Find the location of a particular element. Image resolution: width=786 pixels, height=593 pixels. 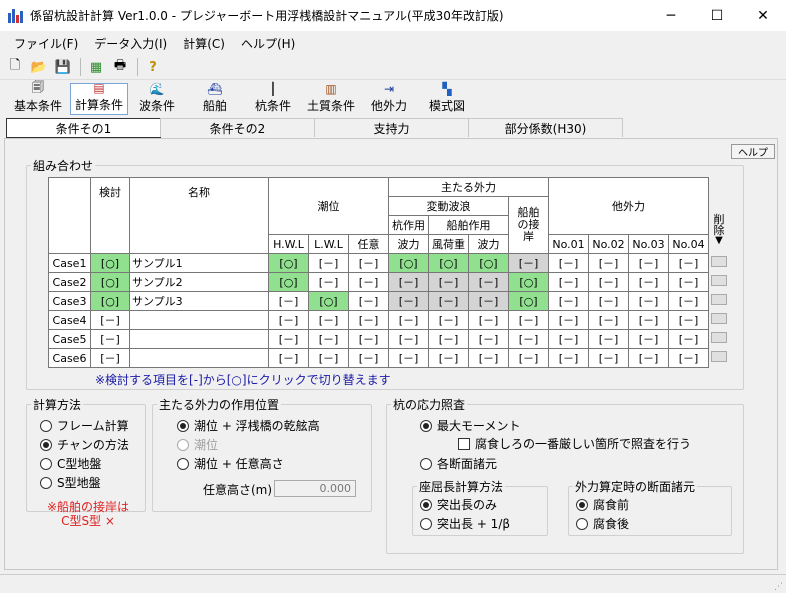

arbitrary-height-input: 0.000 is located at coordinates (315, 488).